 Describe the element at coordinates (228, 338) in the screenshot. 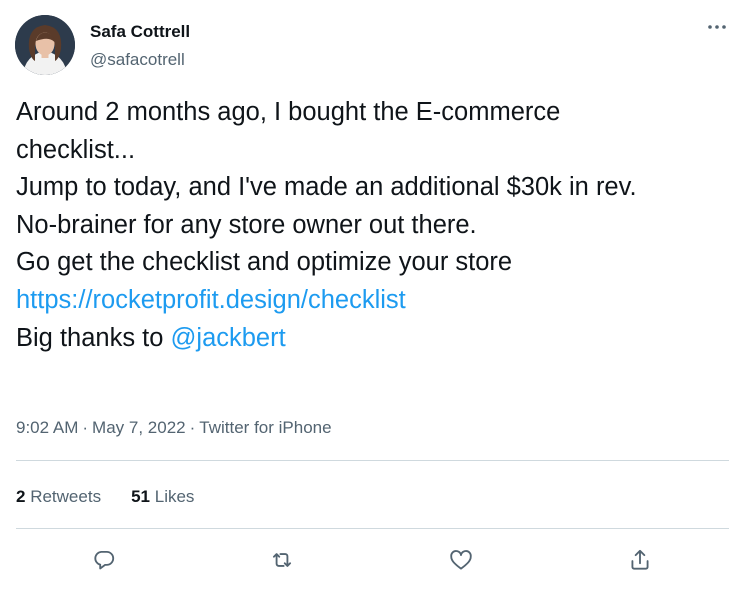

I see `mention-link: @jackbert` at that location.